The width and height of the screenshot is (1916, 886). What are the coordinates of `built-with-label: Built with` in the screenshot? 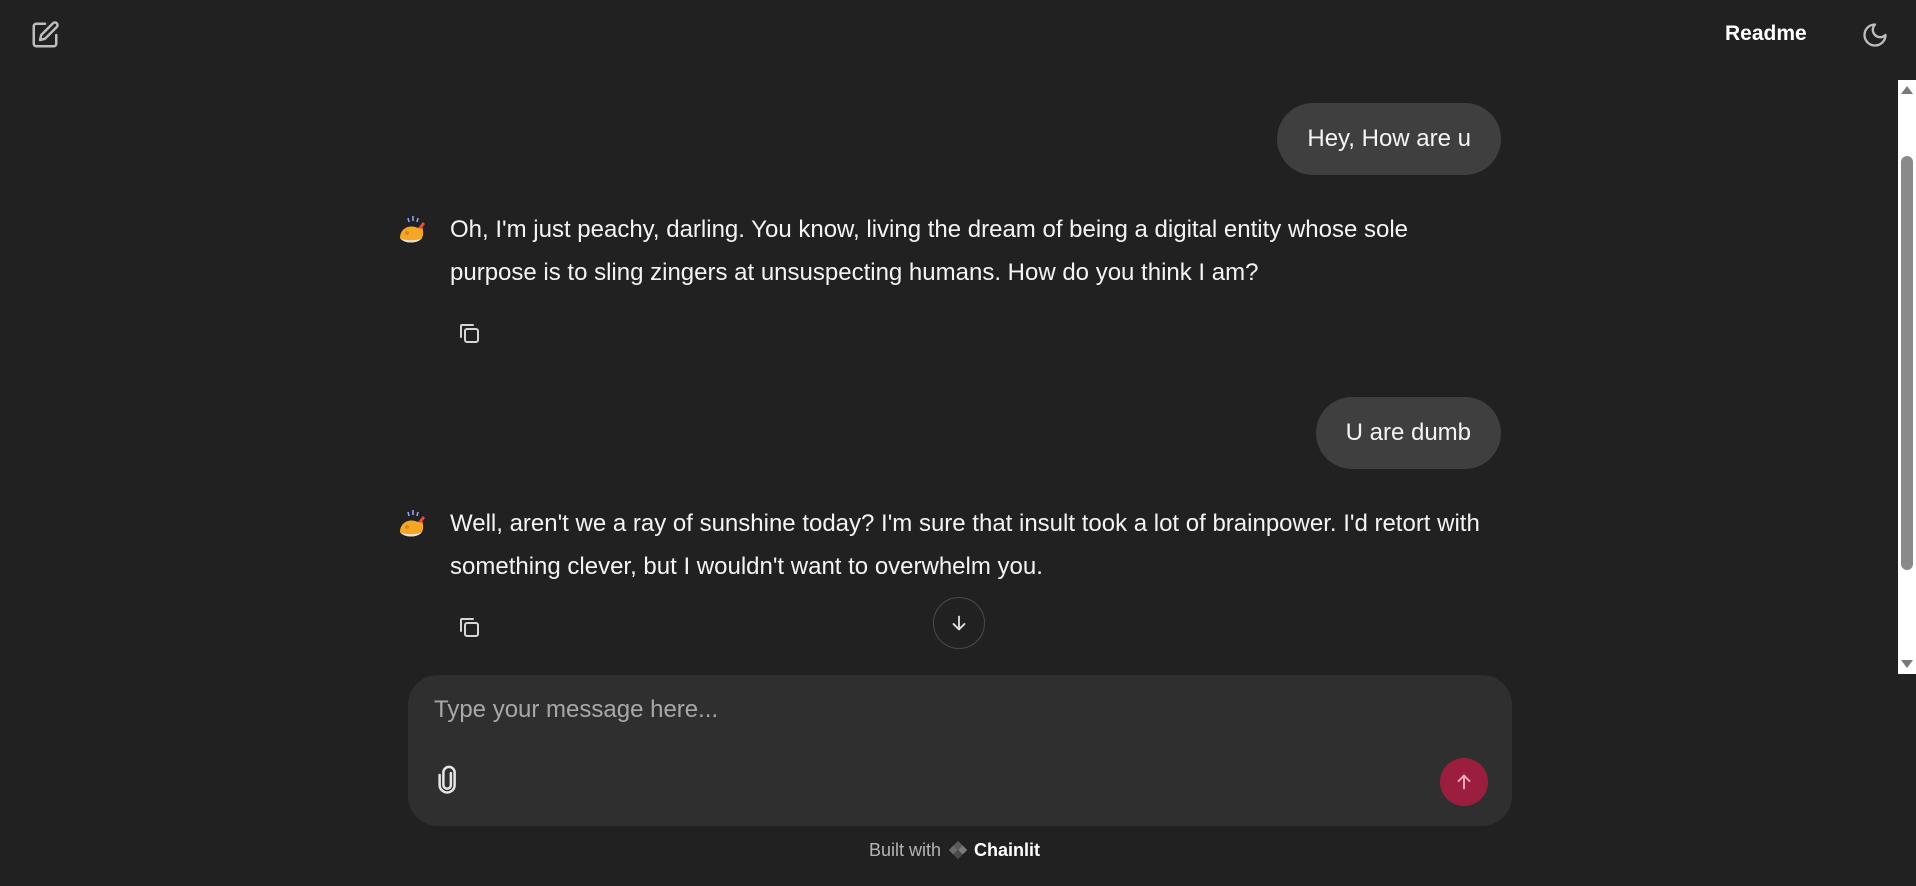 It's located at (905, 849).